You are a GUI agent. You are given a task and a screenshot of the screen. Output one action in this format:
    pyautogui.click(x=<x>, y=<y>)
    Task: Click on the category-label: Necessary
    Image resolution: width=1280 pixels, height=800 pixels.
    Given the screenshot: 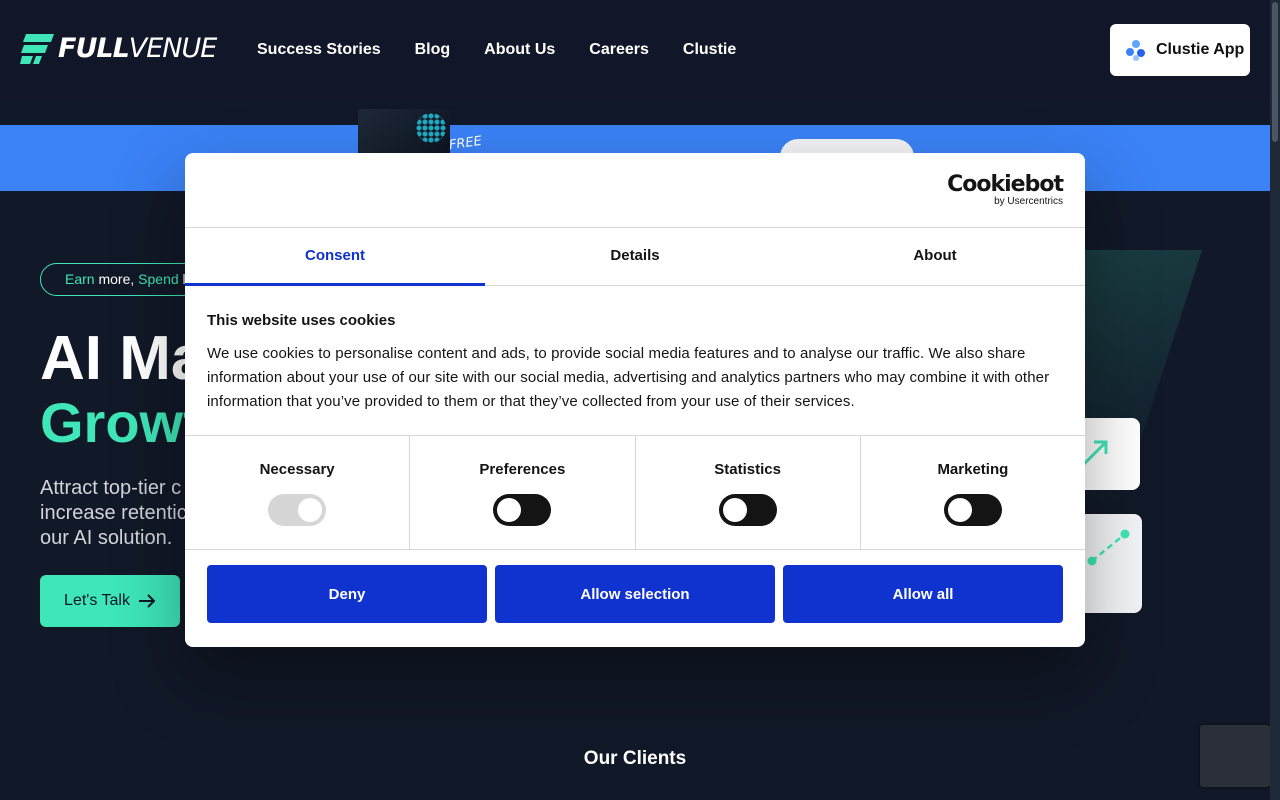 What is the action you would take?
    pyautogui.click(x=297, y=469)
    